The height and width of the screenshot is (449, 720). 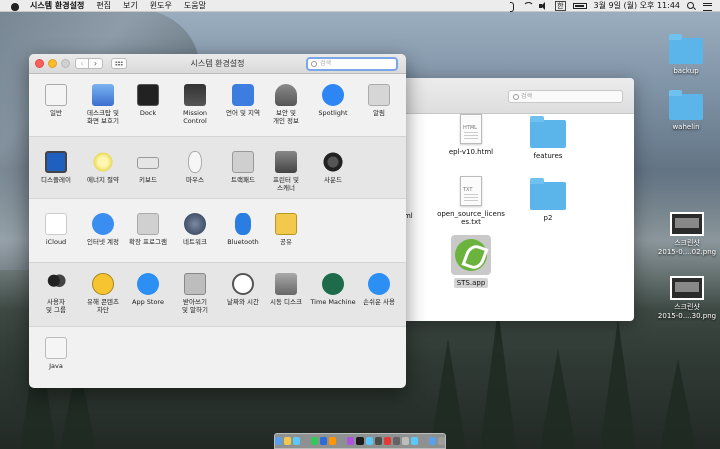 I want to click on pref-pane-label: 공유, so click(x=286, y=242).